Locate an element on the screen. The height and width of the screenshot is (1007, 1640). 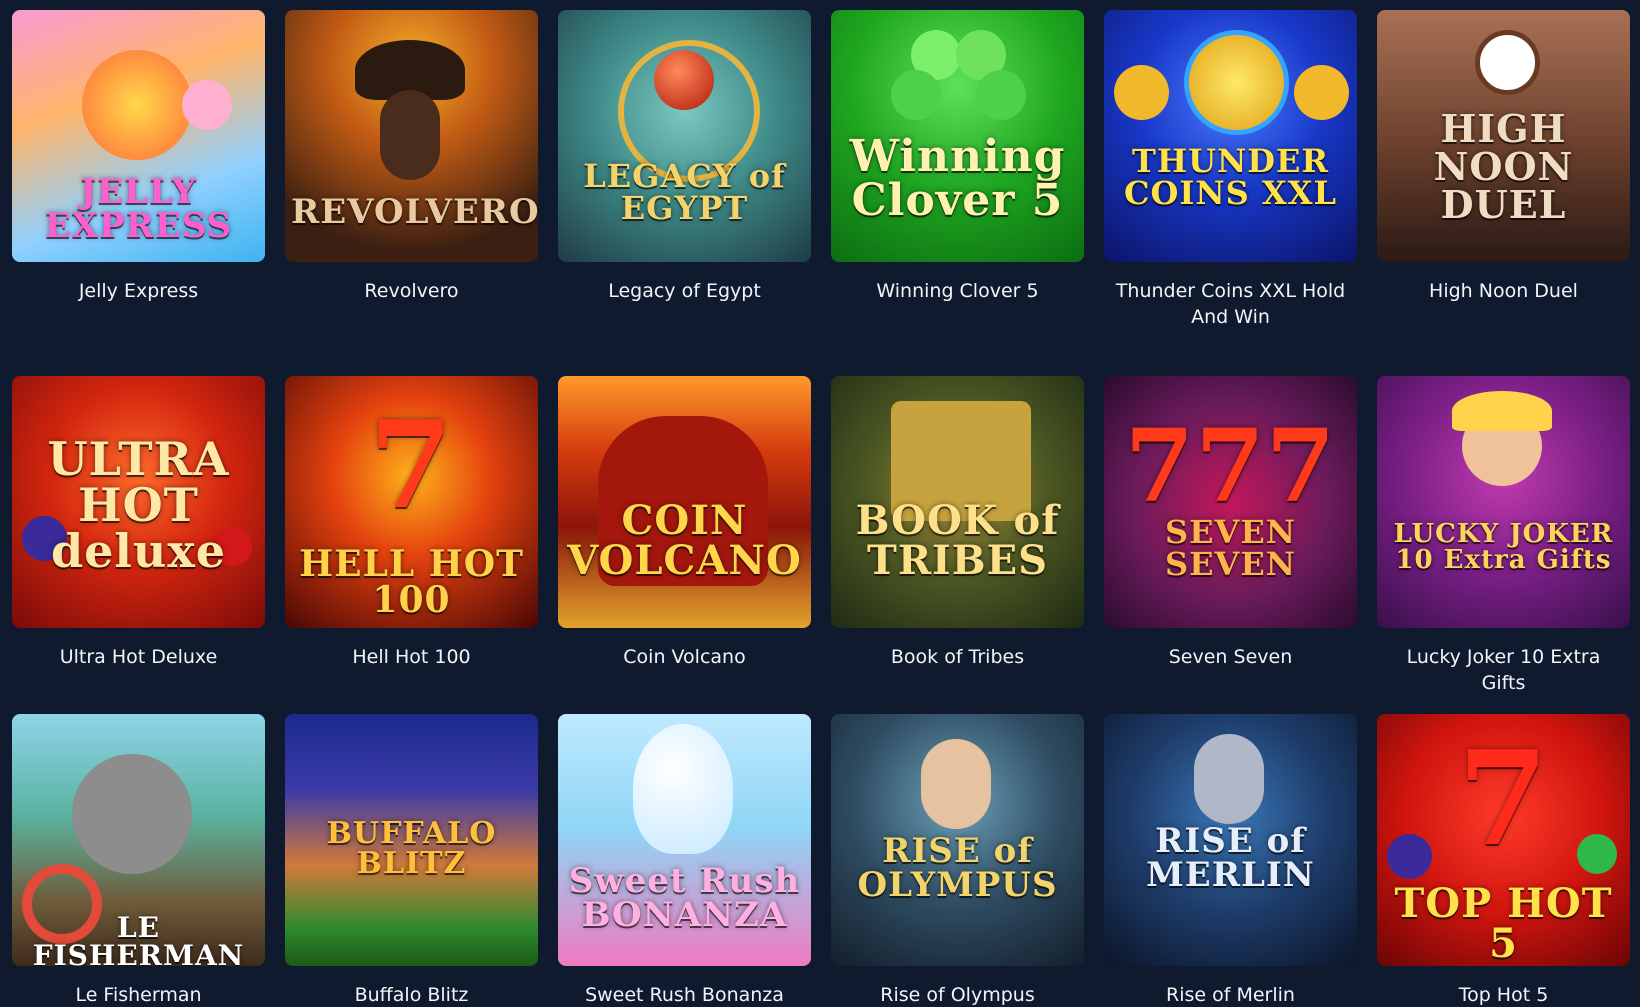
game-thumbnail: Sweet Rush BONANZA is located at coordinates (684, 840).